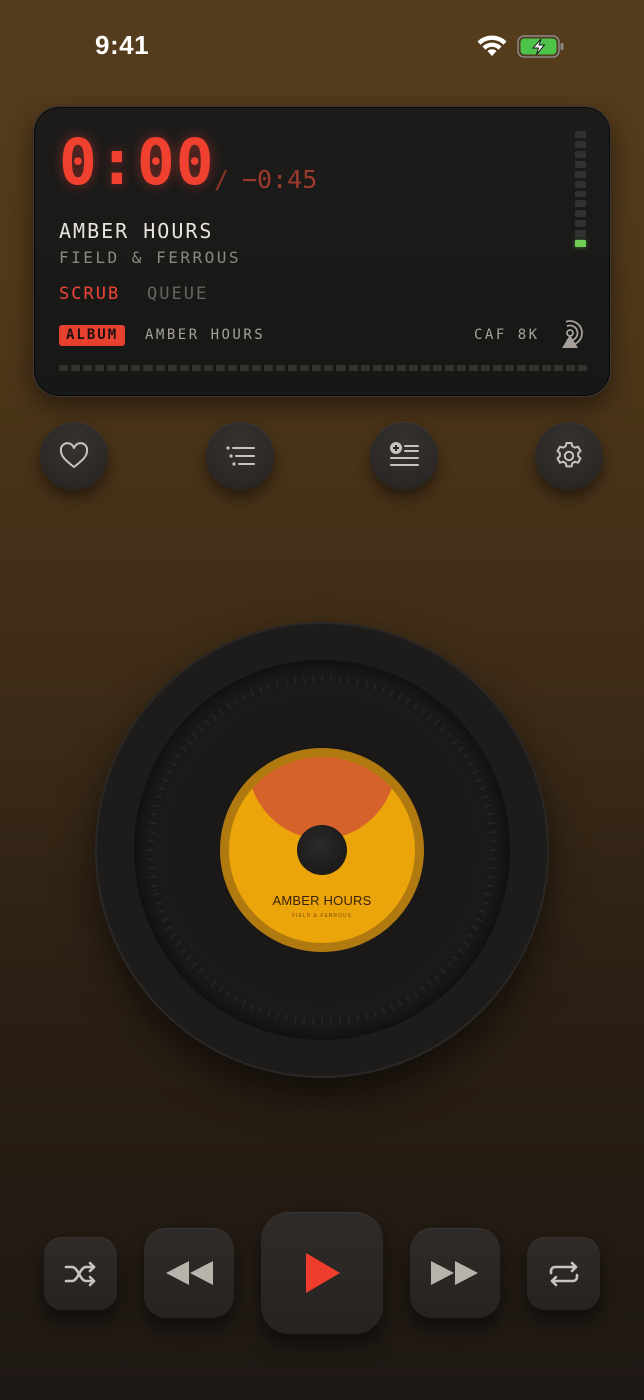 Image resolution: width=644 pixels, height=1400 pixels. I want to click on track-title: AMBER HOURS, so click(136, 231).